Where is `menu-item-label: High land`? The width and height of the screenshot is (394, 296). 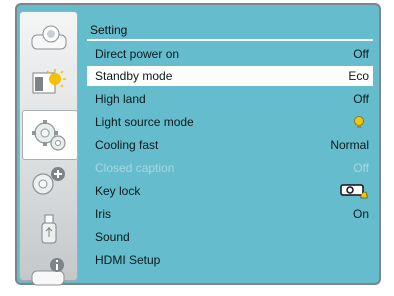 menu-item-label: High land is located at coordinates (120, 99).